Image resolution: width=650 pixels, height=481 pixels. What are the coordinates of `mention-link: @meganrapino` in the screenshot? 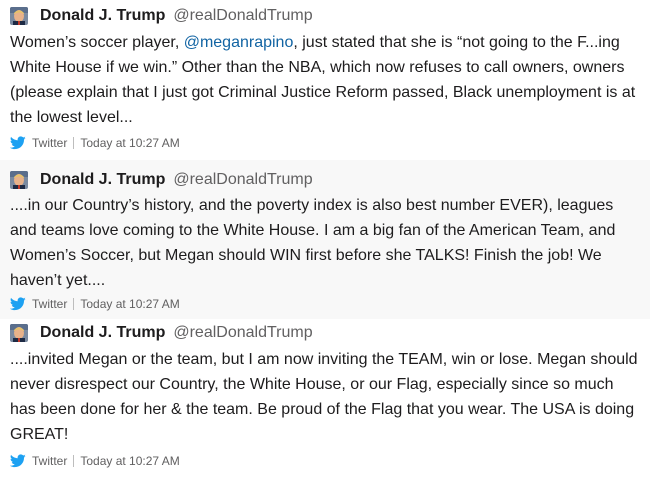 It's located at (239, 42).